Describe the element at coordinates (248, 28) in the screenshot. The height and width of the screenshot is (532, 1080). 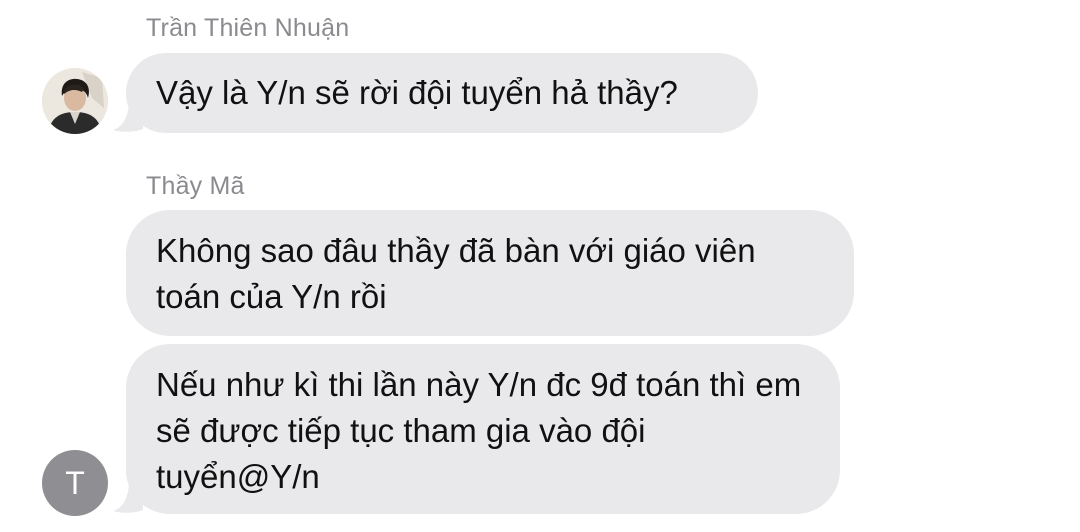
I see `sender-name: Trần Thiên Nhuận` at that location.